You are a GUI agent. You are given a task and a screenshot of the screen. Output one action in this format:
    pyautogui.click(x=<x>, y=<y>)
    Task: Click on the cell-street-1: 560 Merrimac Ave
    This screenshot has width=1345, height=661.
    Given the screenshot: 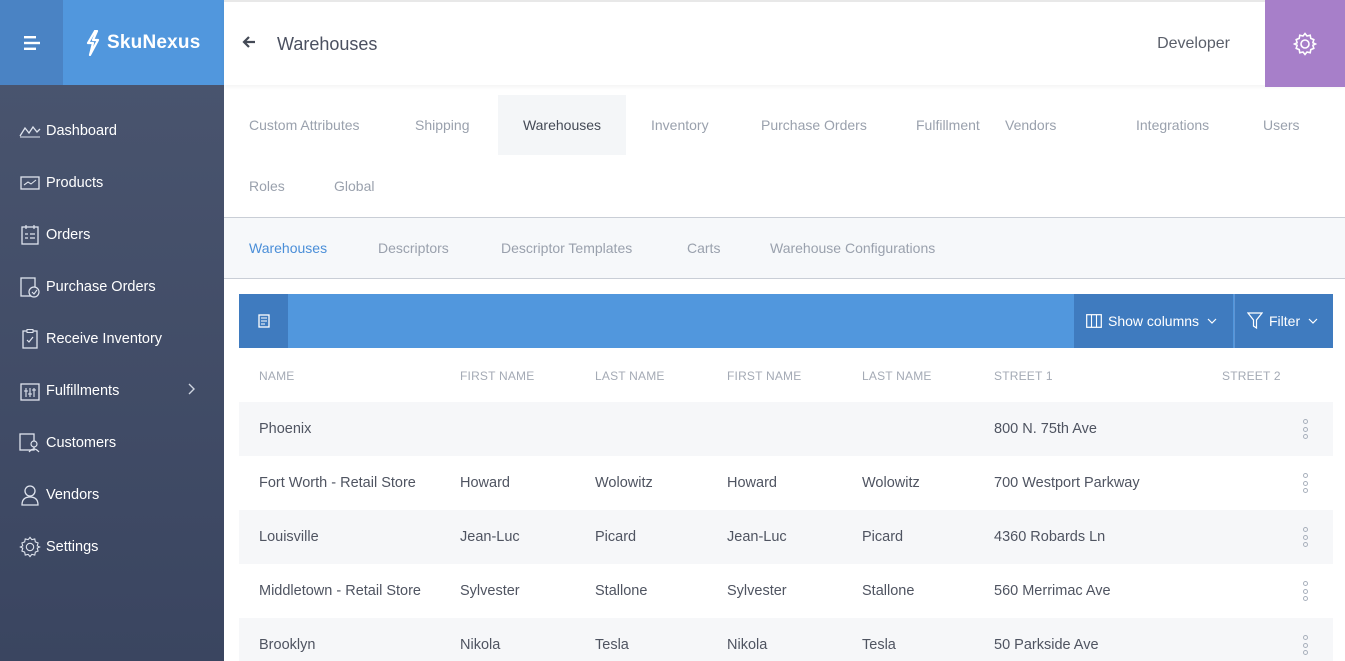 What is the action you would take?
    pyautogui.click(x=1052, y=591)
    